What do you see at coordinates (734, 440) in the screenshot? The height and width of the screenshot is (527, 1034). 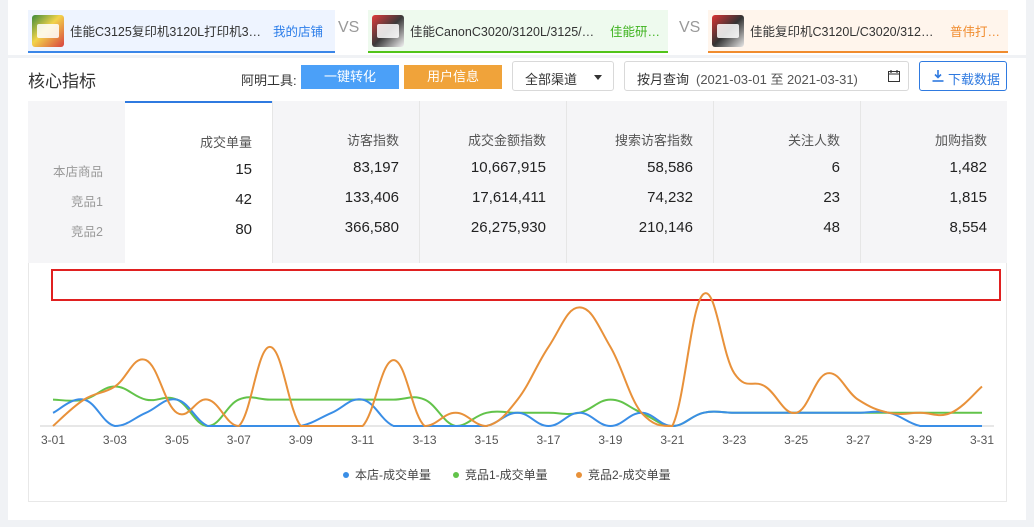 I see `x-tick-label: 3-23` at bounding box center [734, 440].